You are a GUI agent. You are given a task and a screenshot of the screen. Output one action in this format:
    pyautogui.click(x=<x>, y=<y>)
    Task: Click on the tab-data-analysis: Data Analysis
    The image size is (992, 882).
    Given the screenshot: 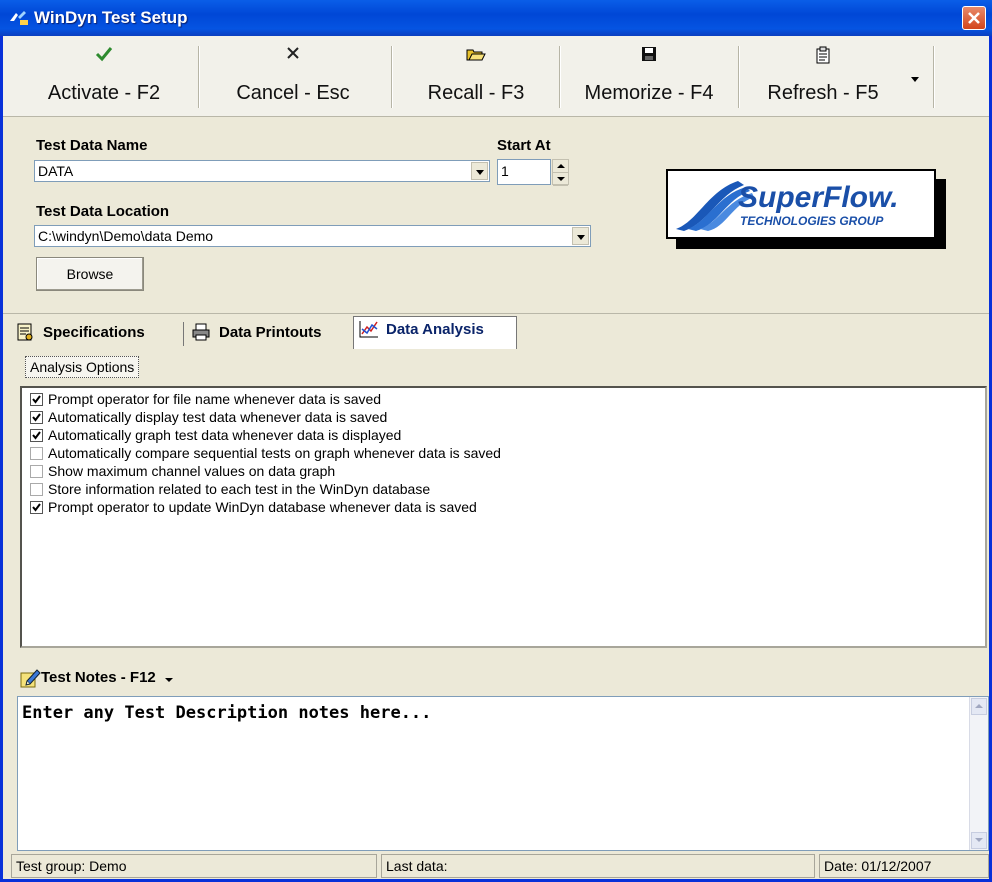 What is the action you would take?
    pyautogui.click(x=435, y=332)
    